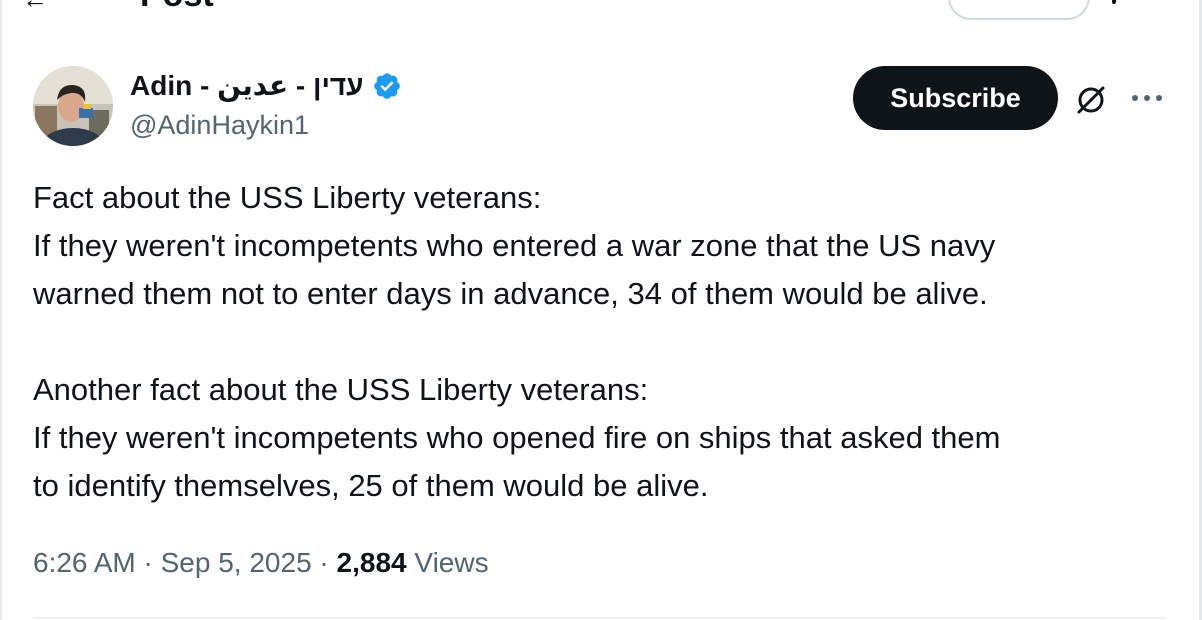 This screenshot has height=620, width=1202. What do you see at coordinates (287, 197) in the screenshot?
I see `tweet-line: Fact about the USS Liberty veterans:` at bounding box center [287, 197].